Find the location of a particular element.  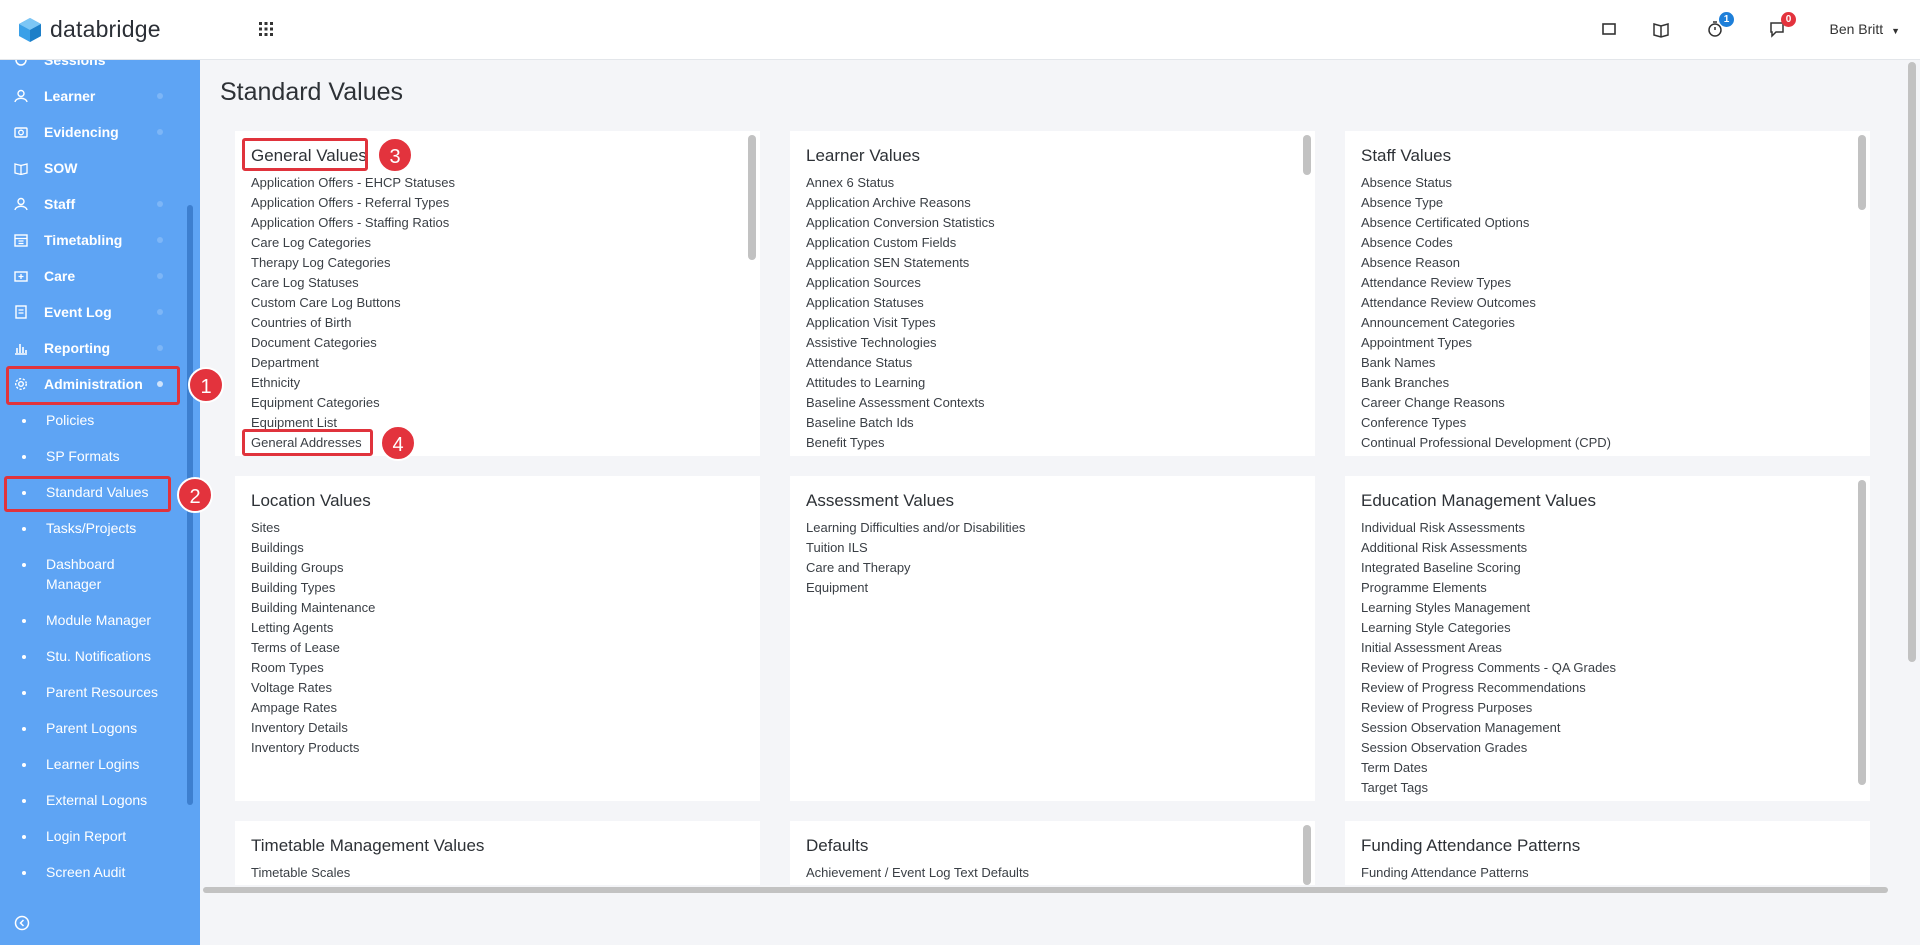

list-item: Document Categories is located at coordinates (353, 343).